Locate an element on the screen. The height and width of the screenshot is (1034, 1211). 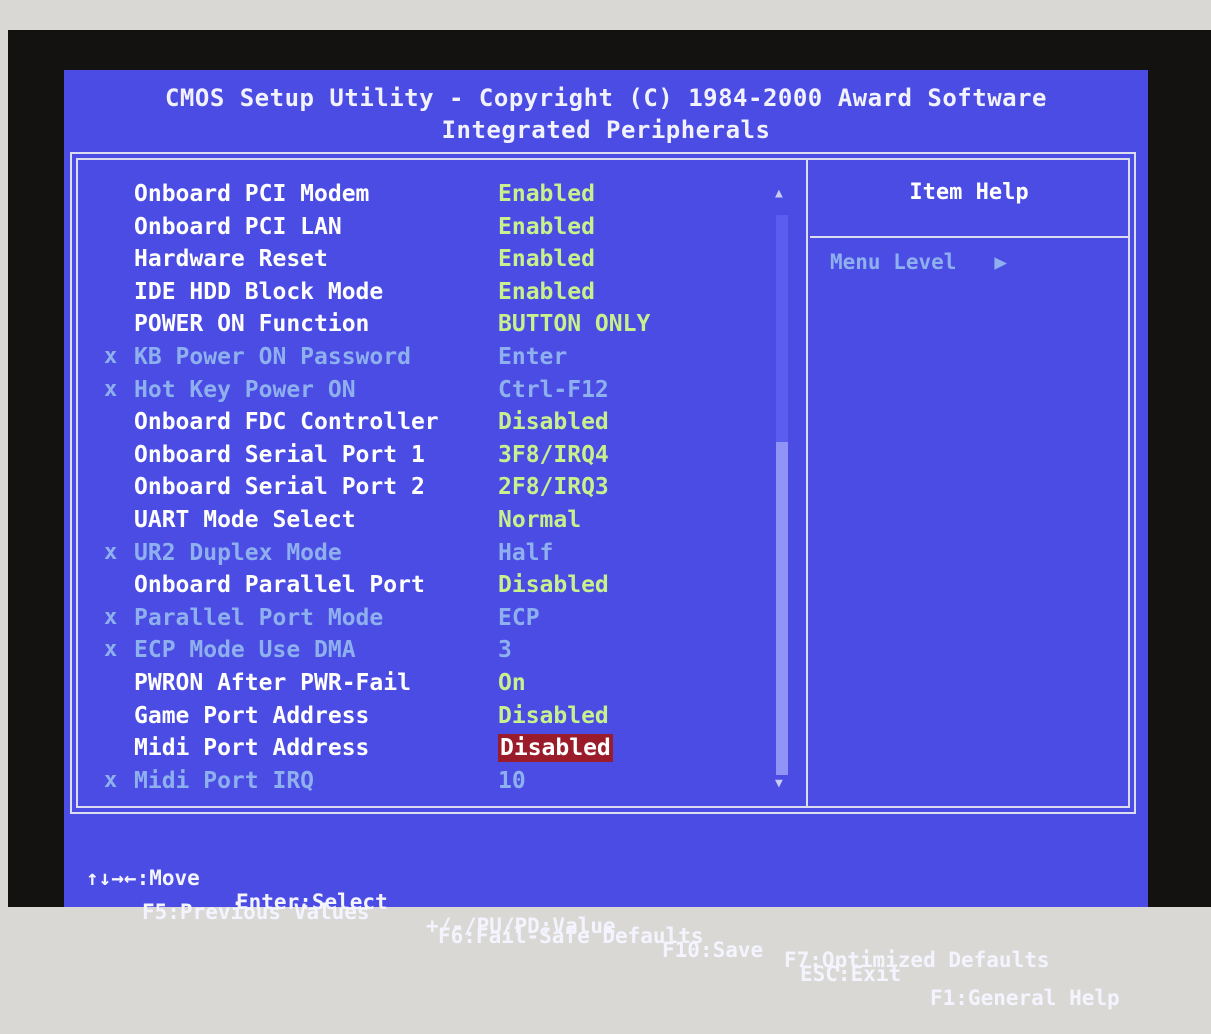
setting-value: Half is located at coordinates (526, 552).